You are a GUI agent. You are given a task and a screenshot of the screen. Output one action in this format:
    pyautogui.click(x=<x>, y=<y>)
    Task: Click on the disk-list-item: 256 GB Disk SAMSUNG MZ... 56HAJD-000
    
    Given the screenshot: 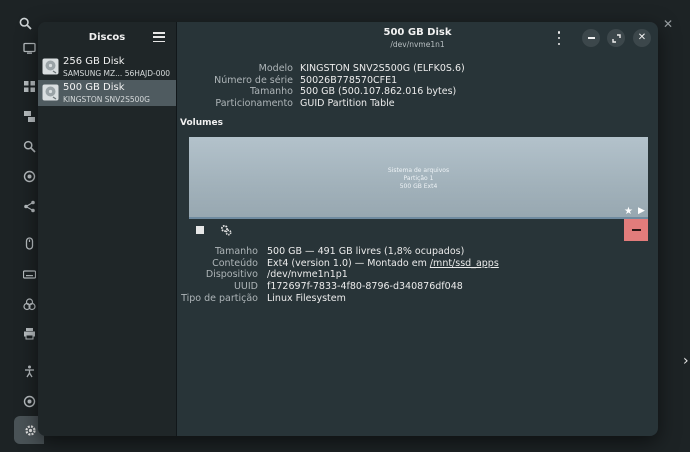 What is the action you would take?
    pyautogui.click(x=107, y=67)
    